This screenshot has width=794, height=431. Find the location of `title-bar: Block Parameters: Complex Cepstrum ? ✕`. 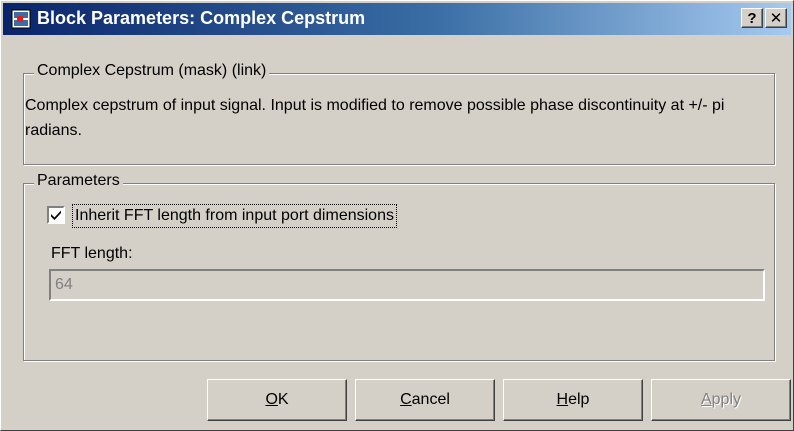

title-bar: Block Parameters: Complex Cepstrum ? ✕ is located at coordinates (397, 19).